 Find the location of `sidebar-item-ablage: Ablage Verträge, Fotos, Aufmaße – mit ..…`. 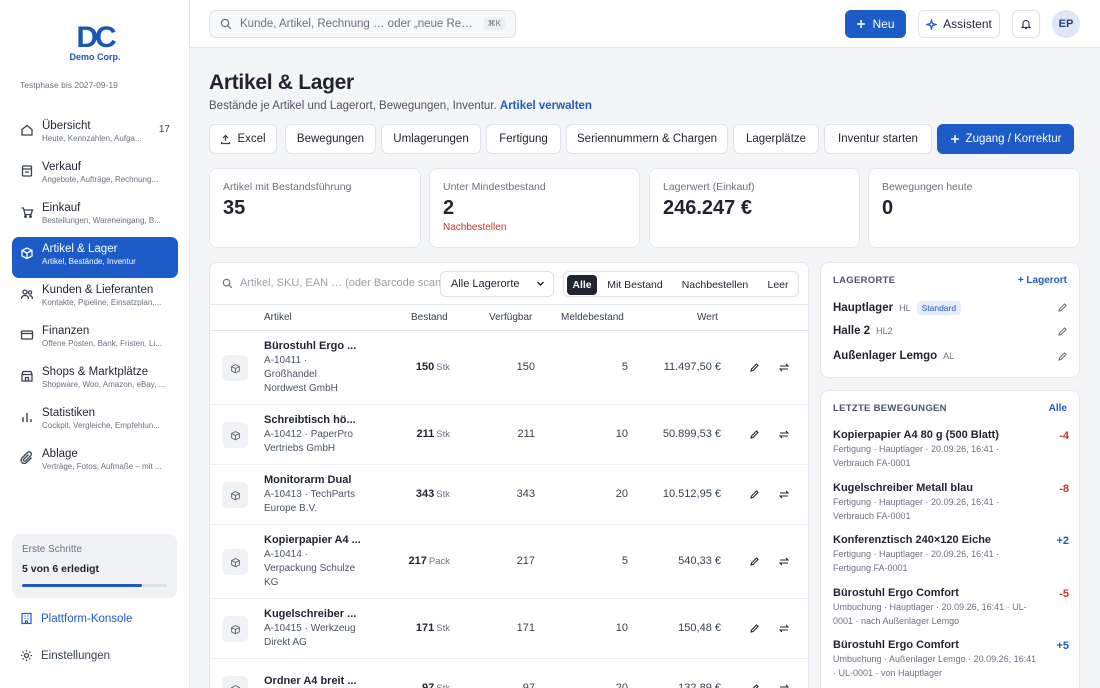

sidebar-item-ablage: Ablage Verträge, Fotos, Aufmaße – mit ..… is located at coordinates (95, 462).